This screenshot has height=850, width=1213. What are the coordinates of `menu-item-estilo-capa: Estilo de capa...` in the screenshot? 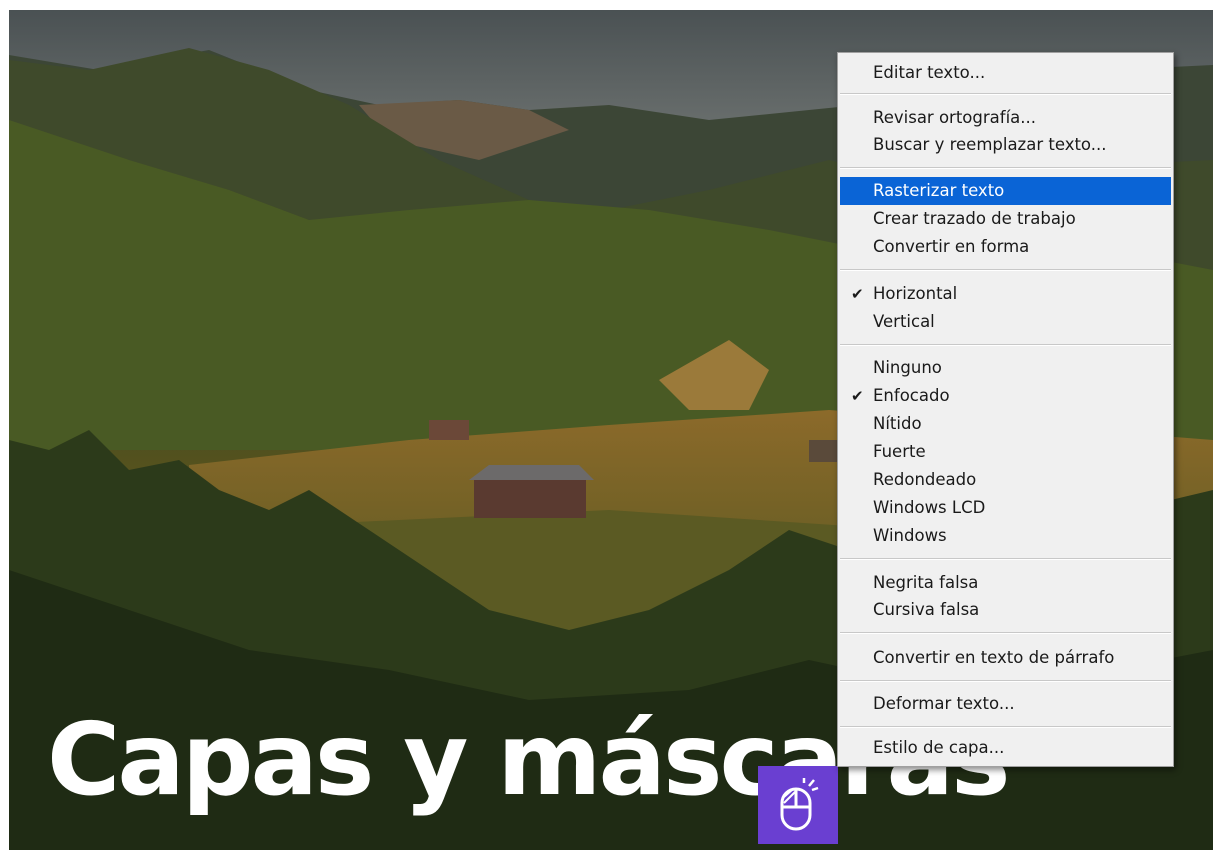 It's located at (1005, 748).